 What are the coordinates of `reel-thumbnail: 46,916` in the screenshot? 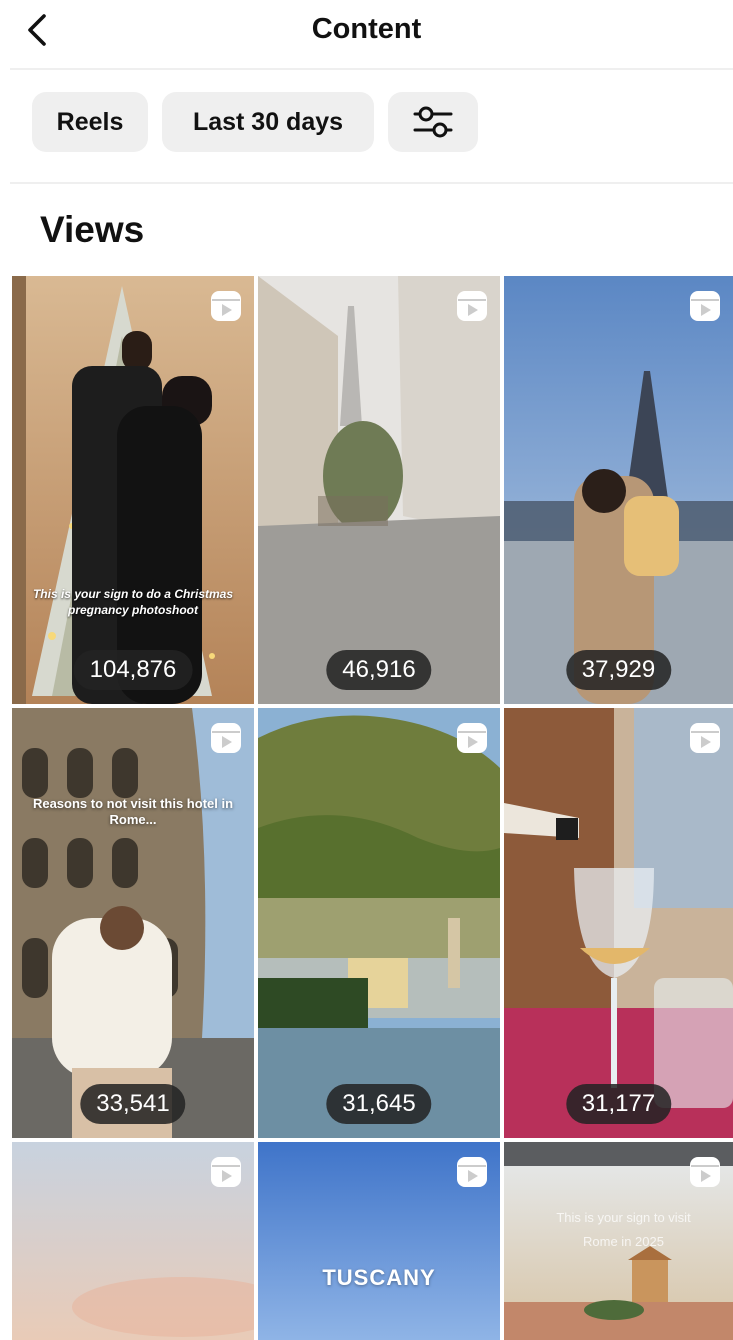 It's located at (379, 490).